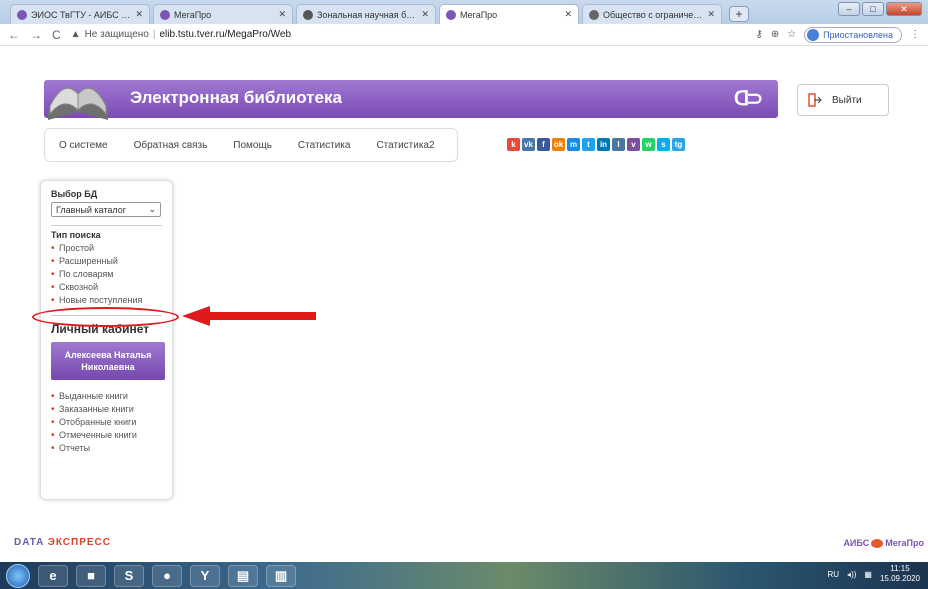 Image resolution: width=928 pixels, height=589 pixels. I want to click on data-express-footer-logo: DATA ЭКСПРЕСС, so click(62, 542).